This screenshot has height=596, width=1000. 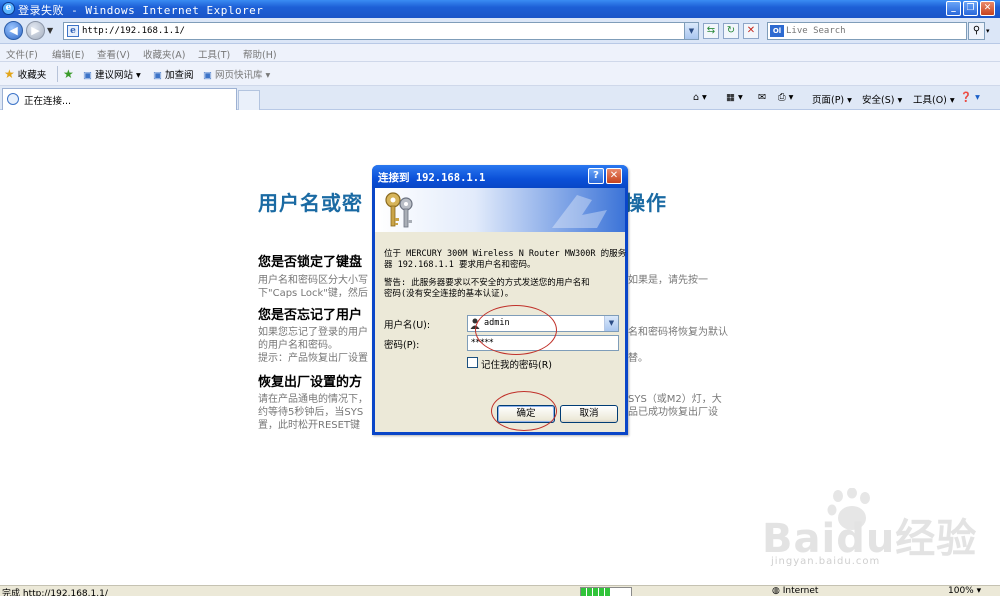 I want to click on search-box: Ol, so click(x=867, y=31).